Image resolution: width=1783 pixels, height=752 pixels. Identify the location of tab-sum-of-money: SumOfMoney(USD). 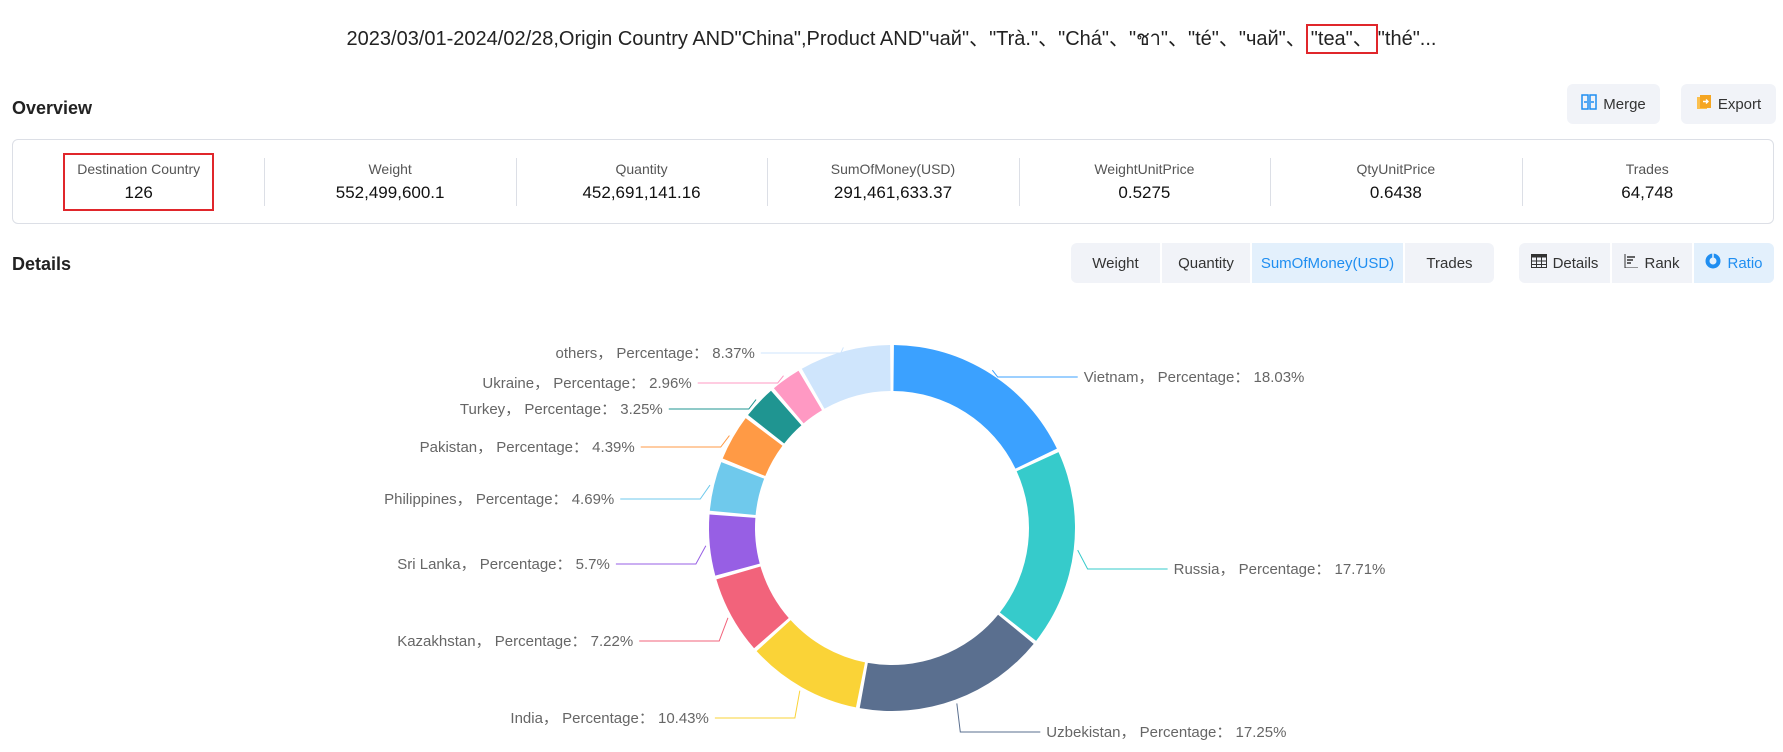
(1326, 263).